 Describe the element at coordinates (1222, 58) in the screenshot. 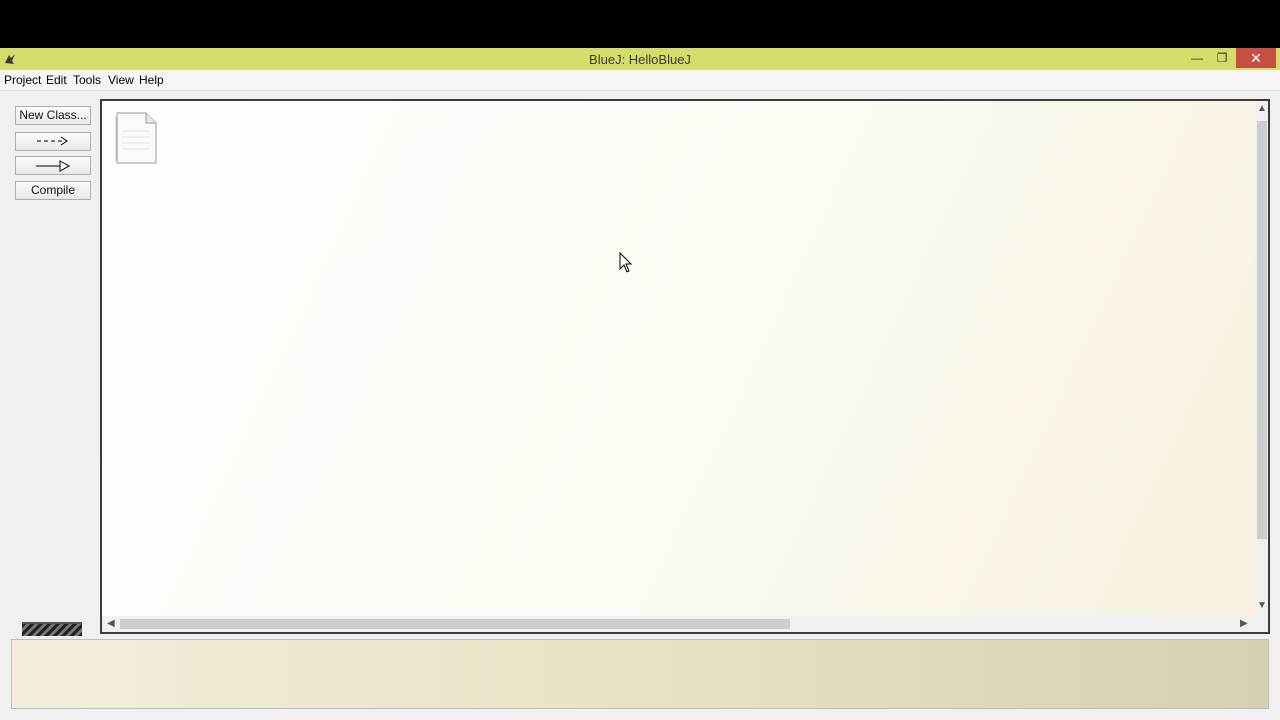

I see `maximize-icon: ❐` at that location.